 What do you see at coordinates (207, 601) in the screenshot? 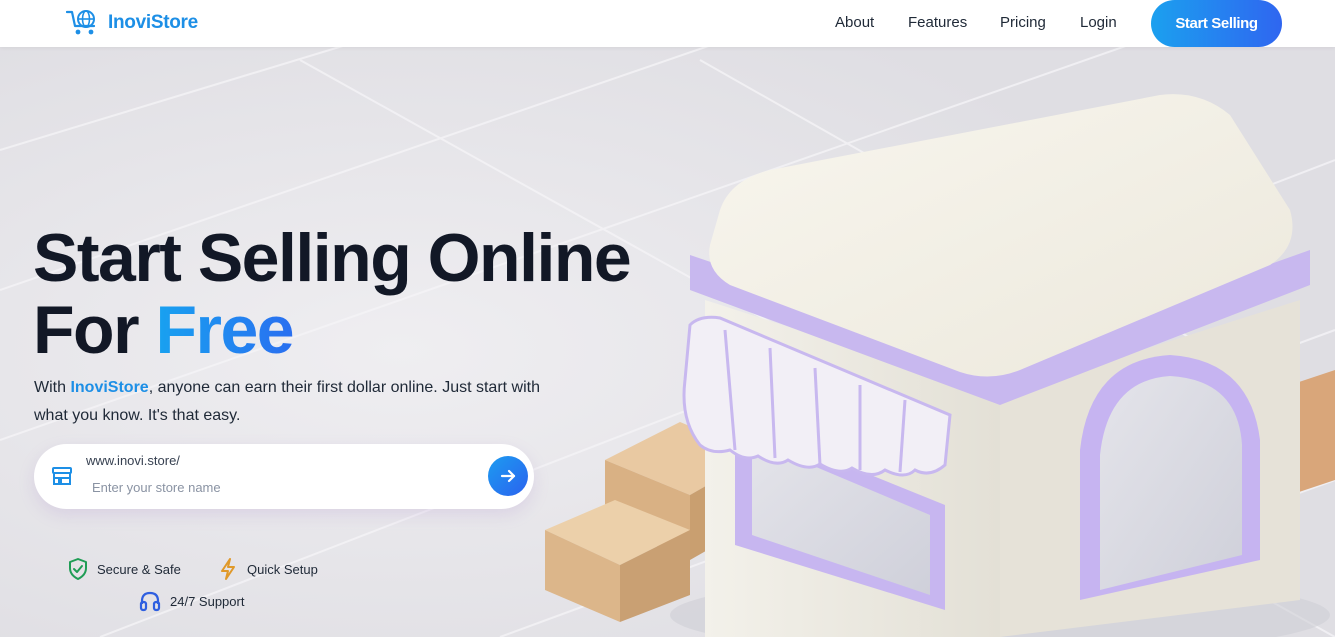
I see `feature-support-label: 24/7 Support` at bounding box center [207, 601].